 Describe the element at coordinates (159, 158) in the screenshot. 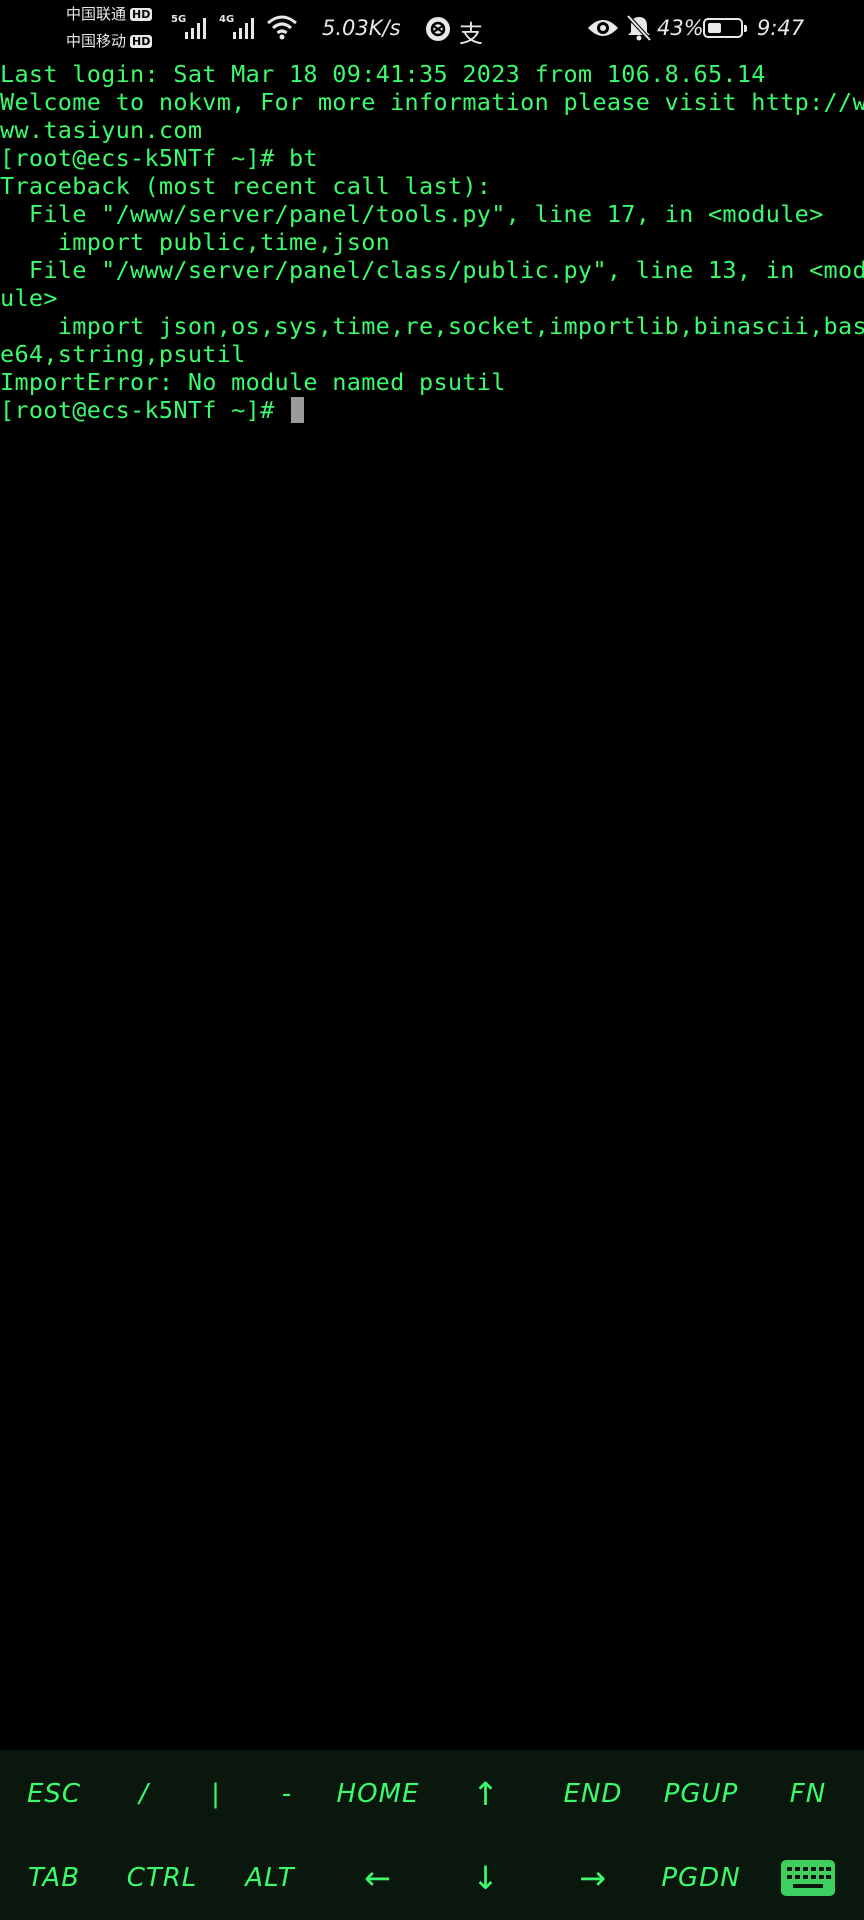

I see `terminal-line: [root@ecs-k5NTf ~]# bt` at that location.